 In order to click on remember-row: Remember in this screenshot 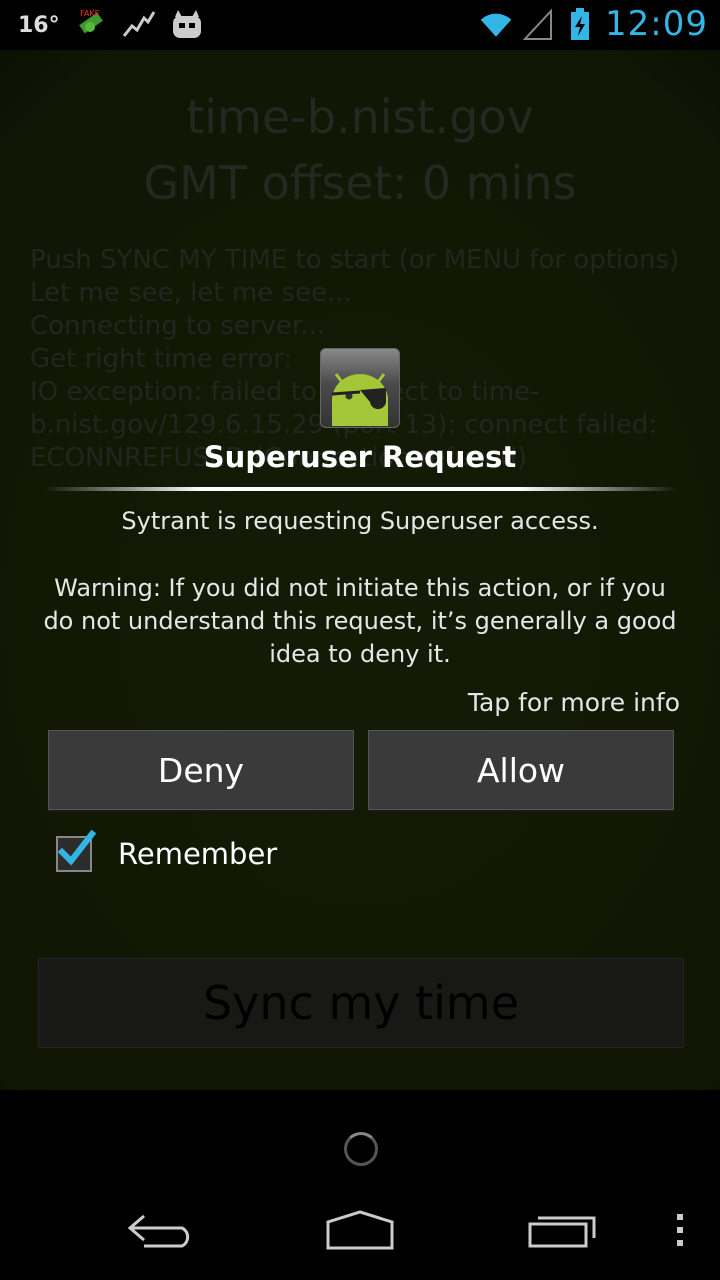, I will do `click(167, 850)`.